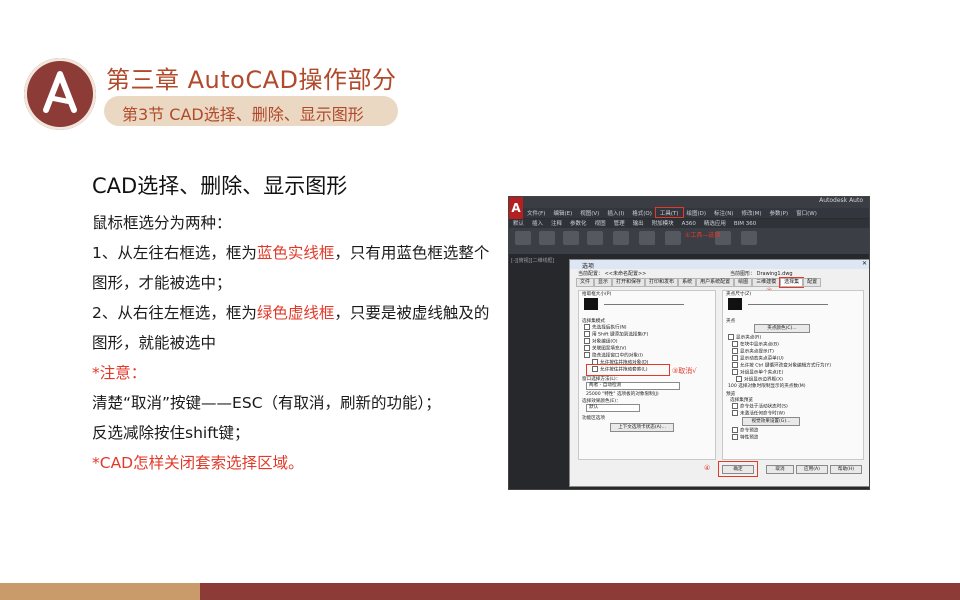 This screenshot has height=600, width=960. I want to click on grip-tips: 显示夹点提示(T), so click(753, 351).